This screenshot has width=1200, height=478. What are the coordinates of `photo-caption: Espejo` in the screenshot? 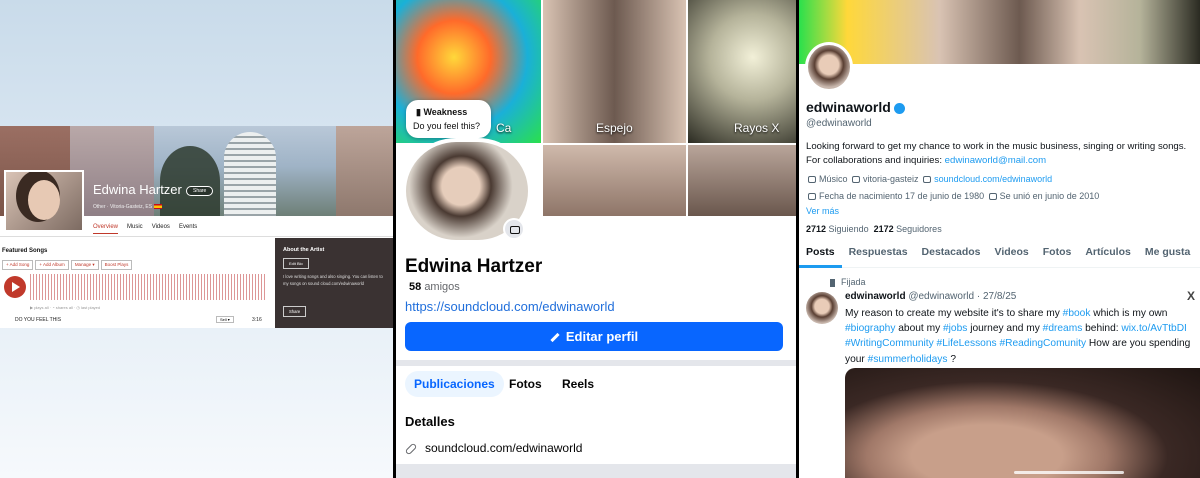 It's located at (614, 128).